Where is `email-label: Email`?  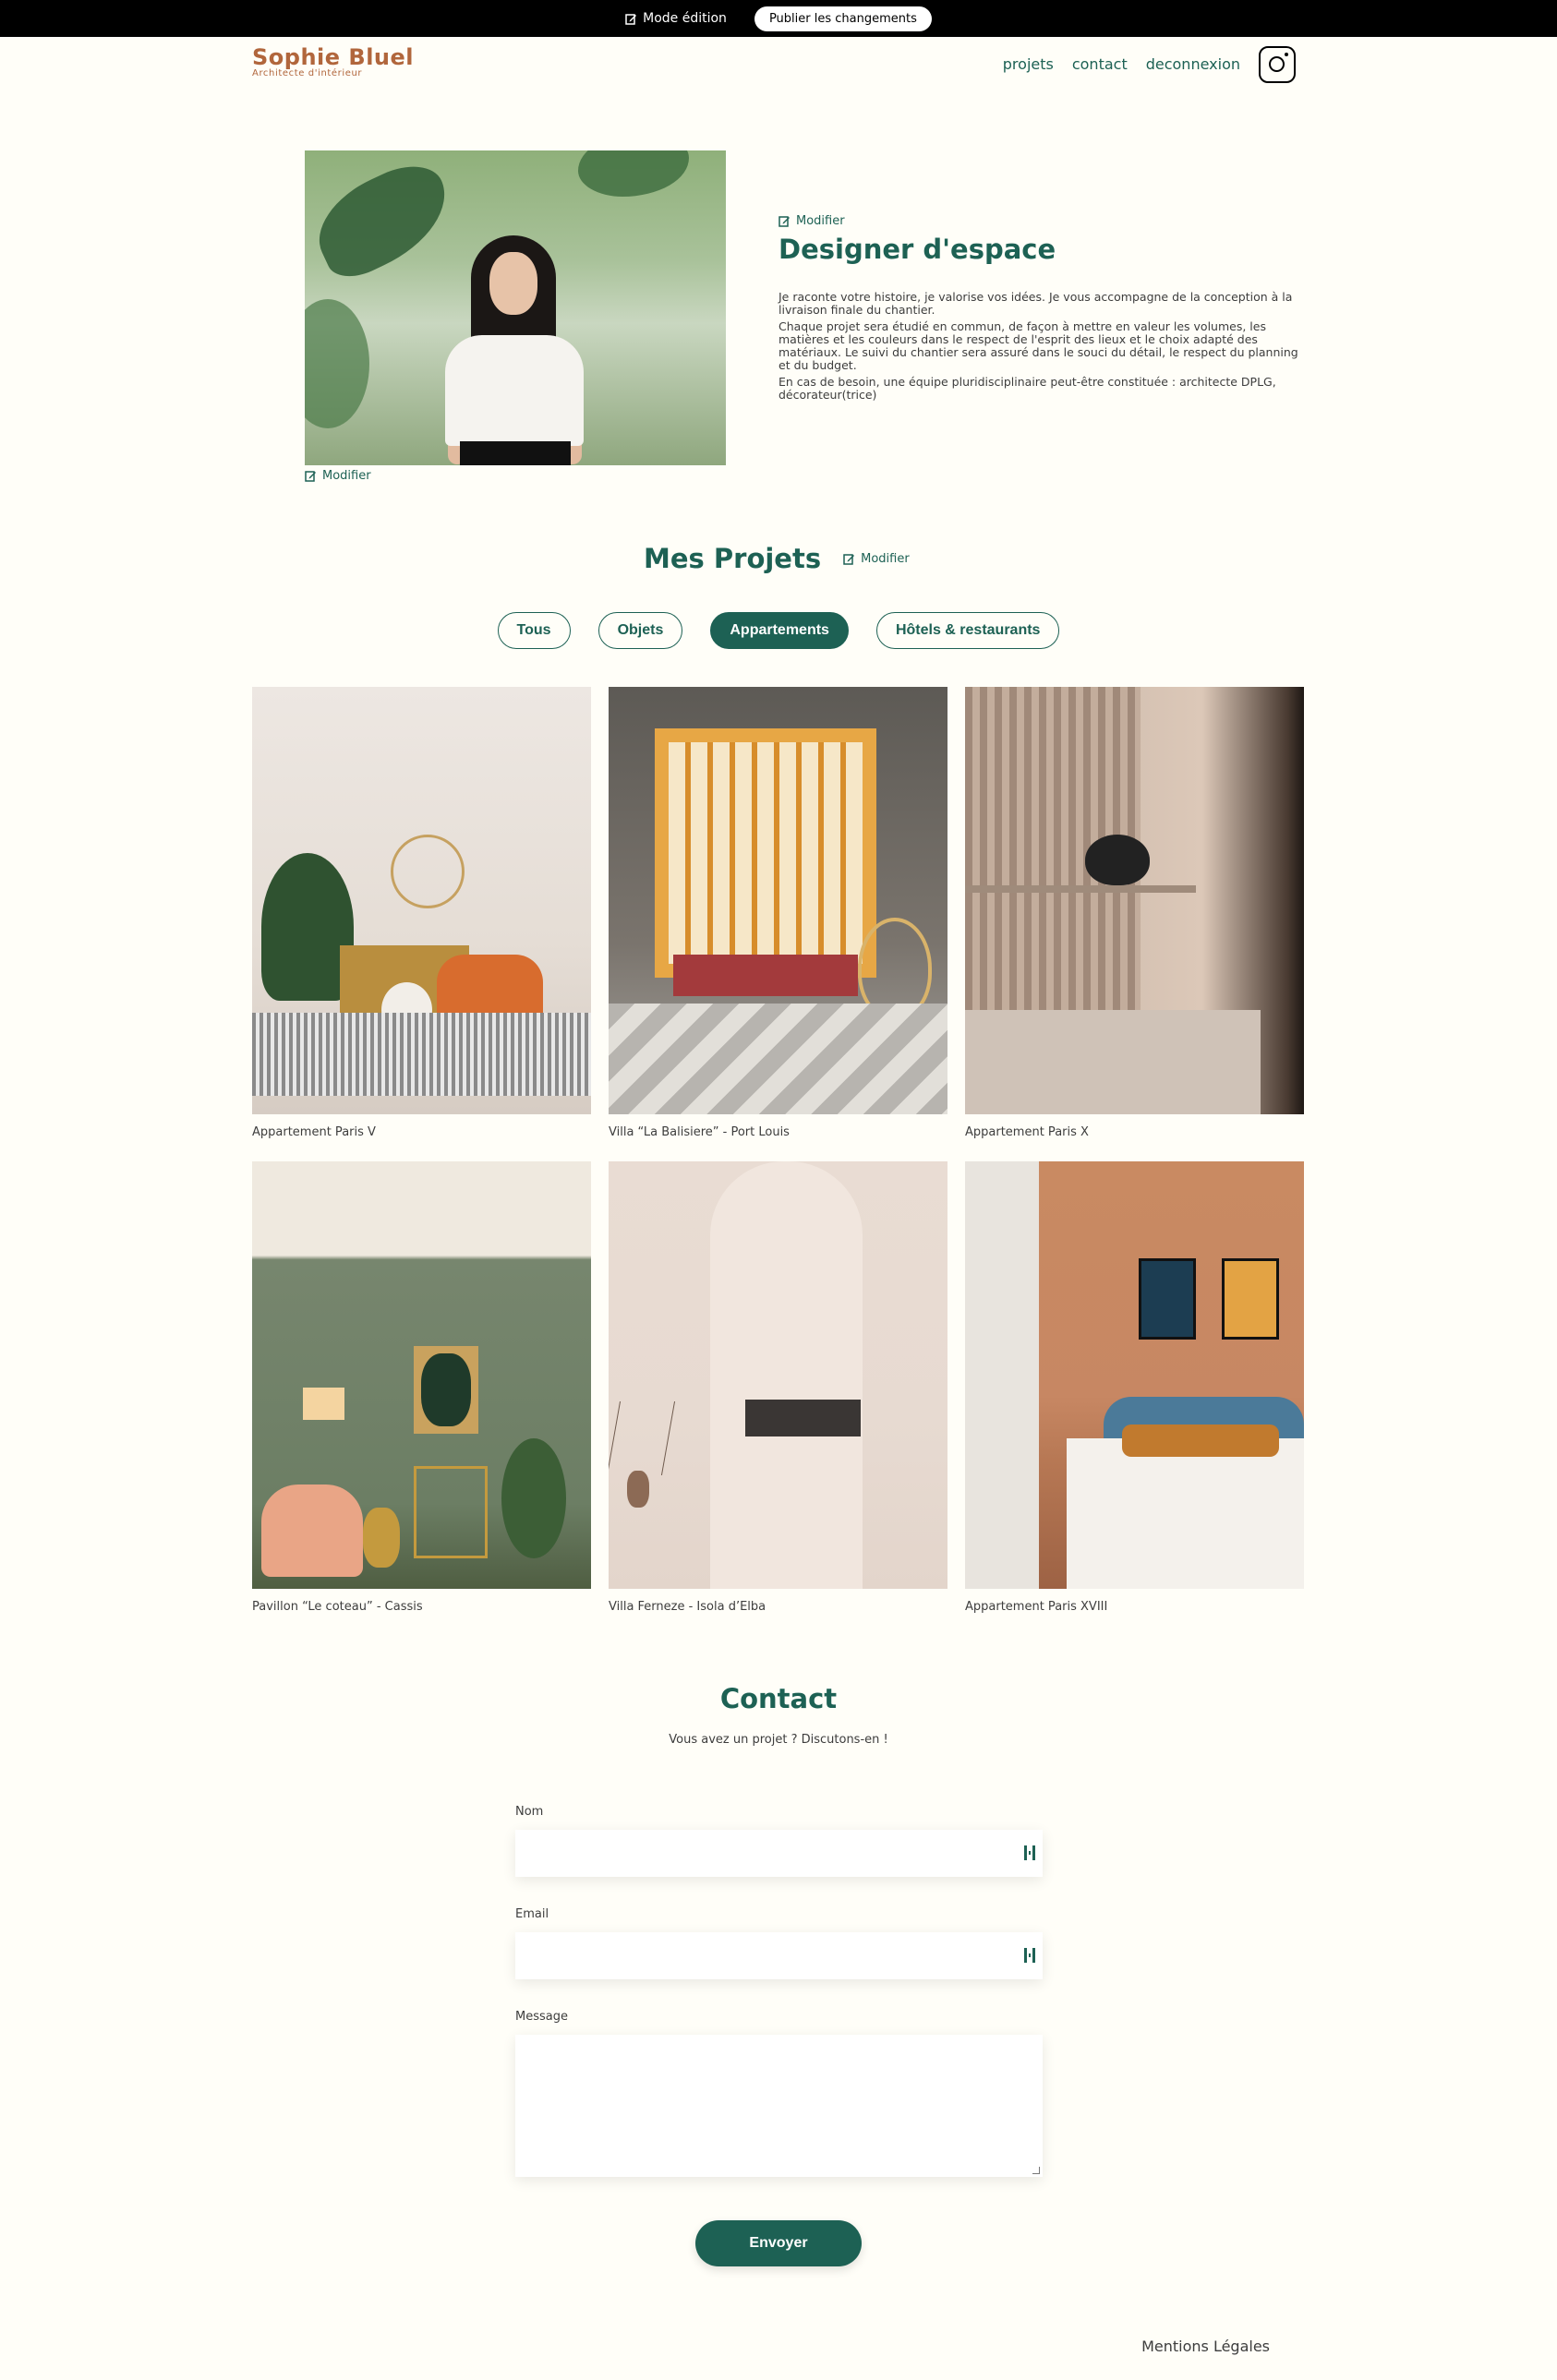
email-label: Email is located at coordinates (532, 1914).